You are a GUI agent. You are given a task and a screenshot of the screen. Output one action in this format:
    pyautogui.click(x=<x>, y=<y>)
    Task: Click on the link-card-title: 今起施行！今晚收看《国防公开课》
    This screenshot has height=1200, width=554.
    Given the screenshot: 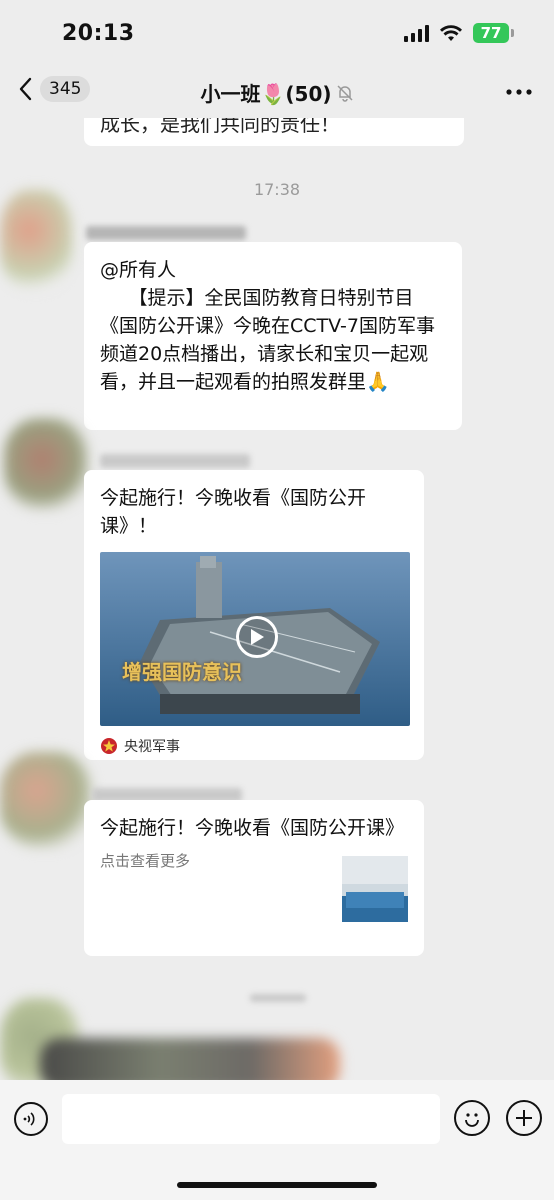 What is the action you would take?
    pyautogui.click(x=252, y=828)
    